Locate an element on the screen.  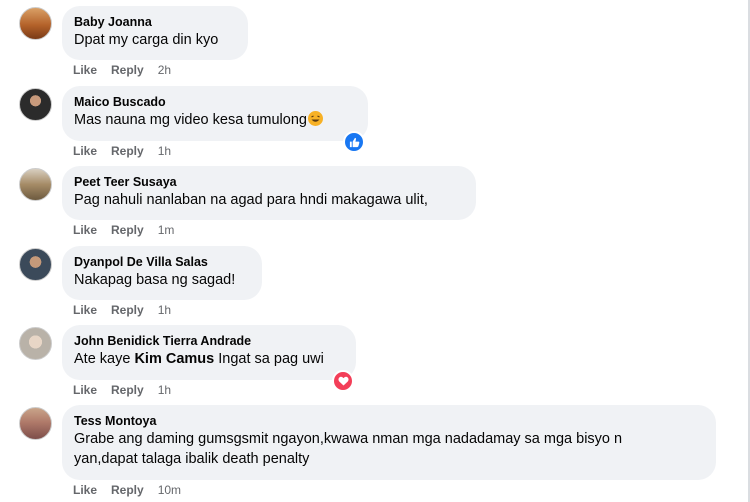
comment-author: Tess Montoya is located at coordinates (389, 421).